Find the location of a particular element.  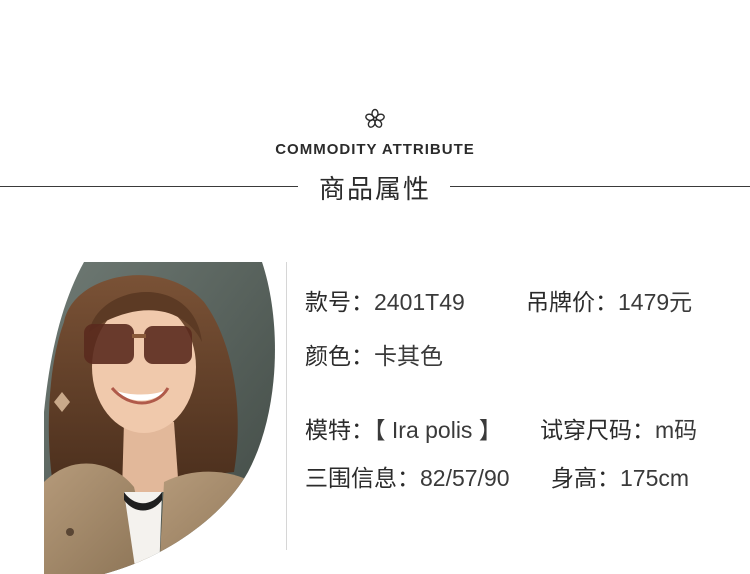

style-number: 款号：2401T49 is located at coordinates (385, 300).